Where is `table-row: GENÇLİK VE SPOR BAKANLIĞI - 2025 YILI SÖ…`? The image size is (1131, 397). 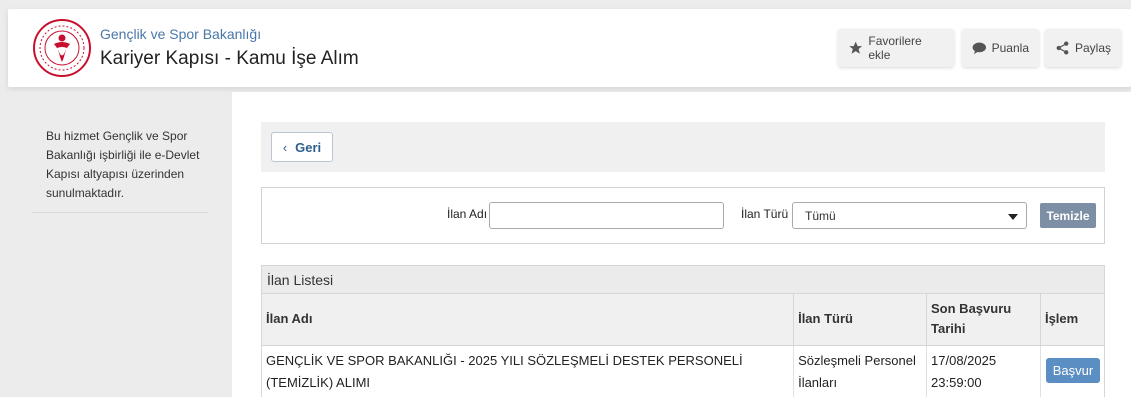
table-row: GENÇLİK VE SPOR BAKANLIĞI - 2025 YILI SÖ… is located at coordinates (683, 371).